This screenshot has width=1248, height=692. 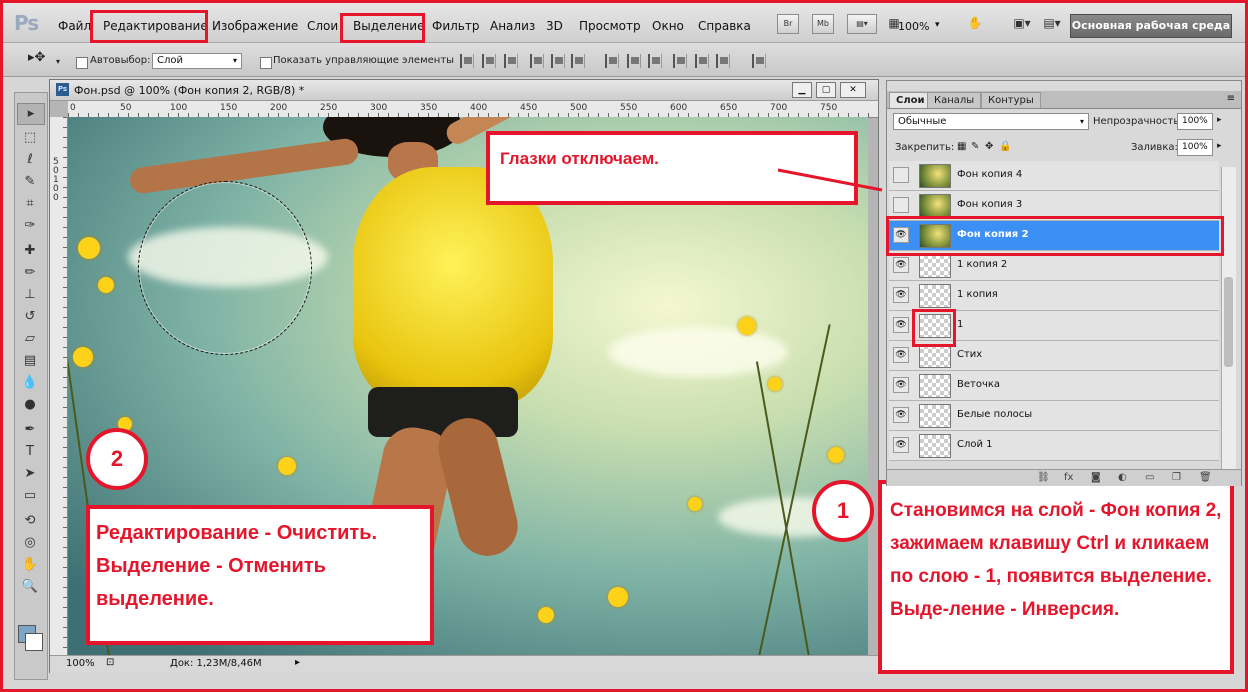 What do you see at coordinates (30, 182) in the screenshot?
I see `quick-select-tool-icon: ✎` at bounding box center [30, 182].